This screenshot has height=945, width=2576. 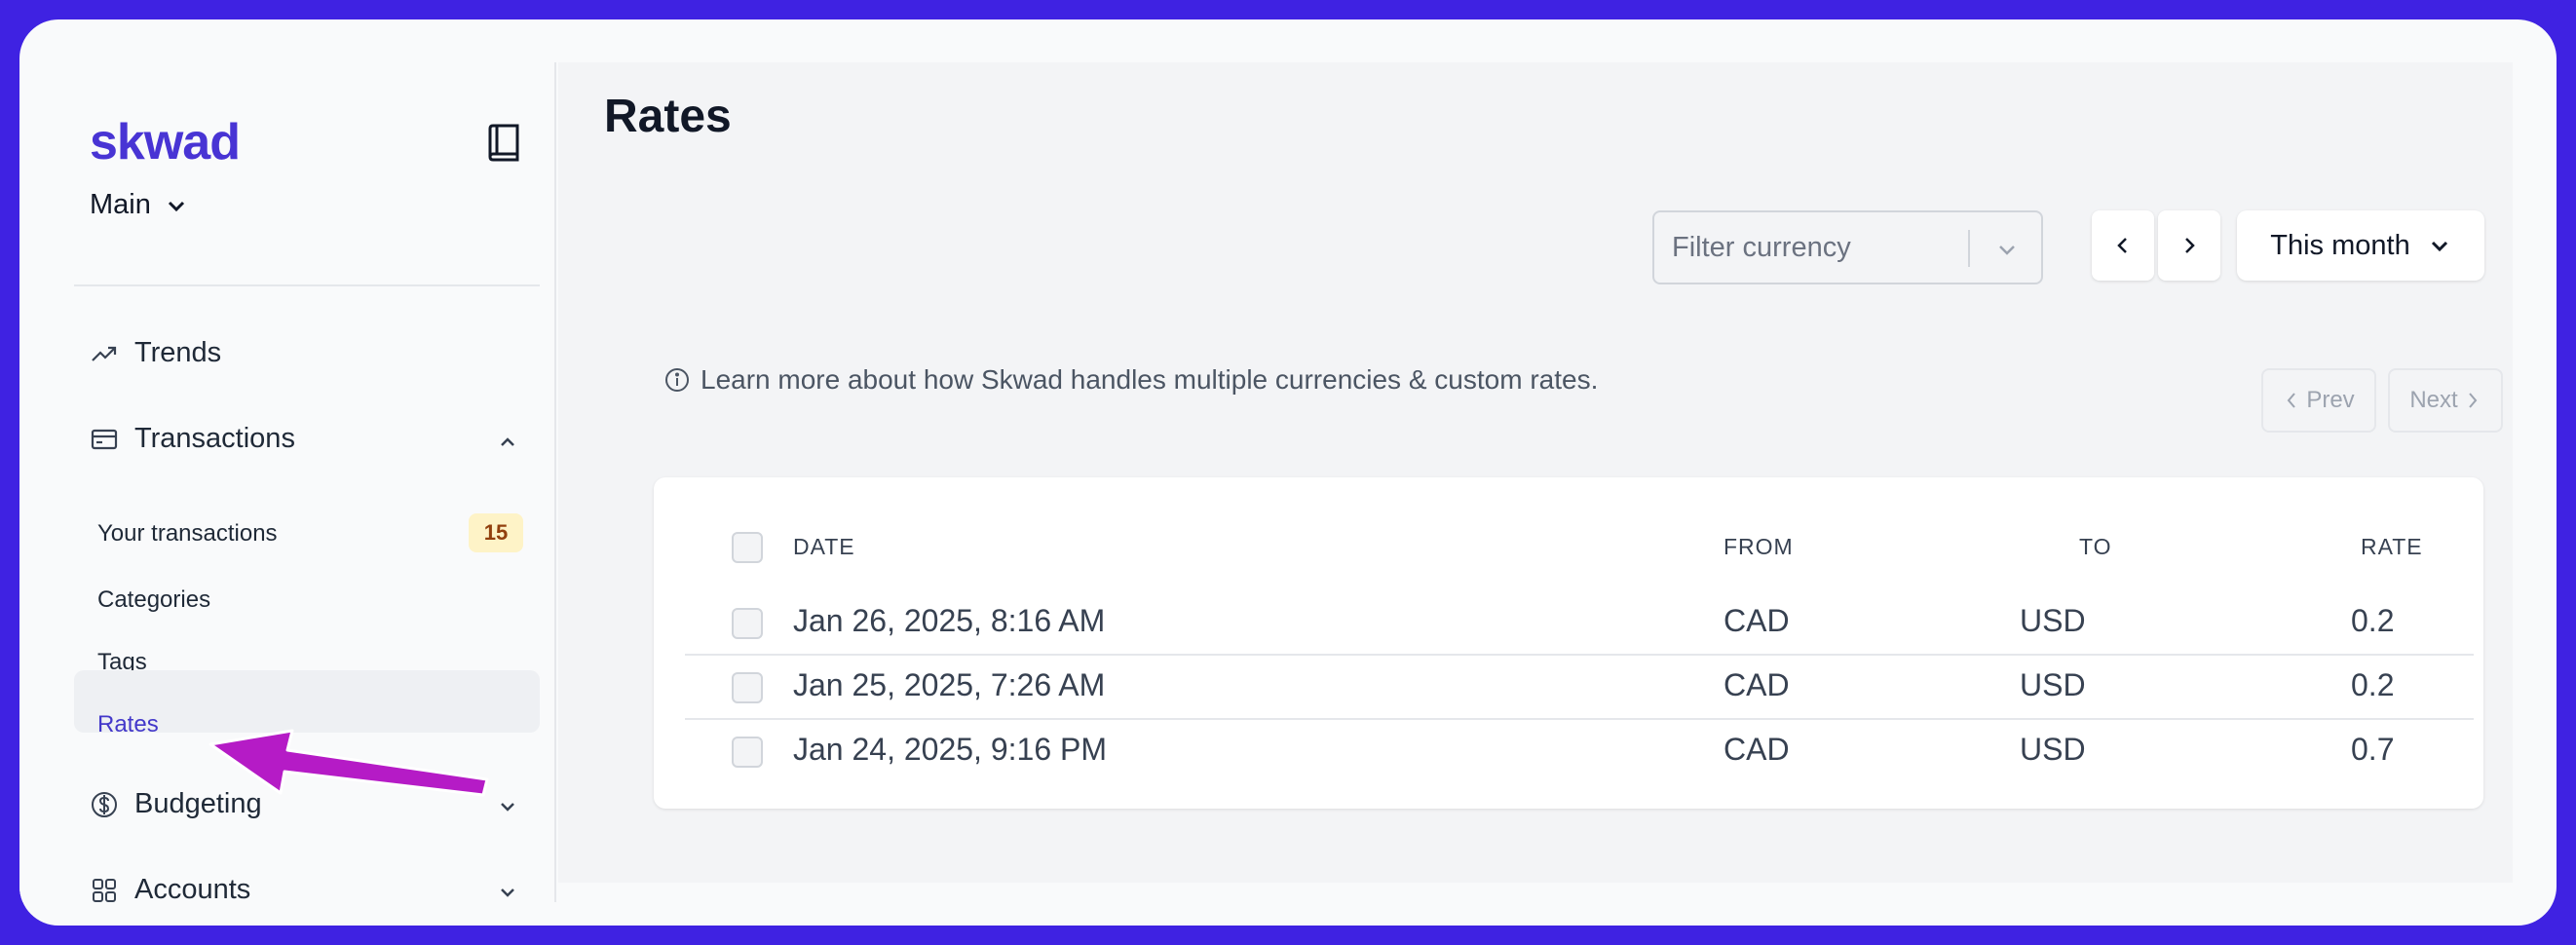 What do you see at coordinates (2340, 245) in the screenshot?
I see `period-label: This month` at bounding box center [2340, 245].